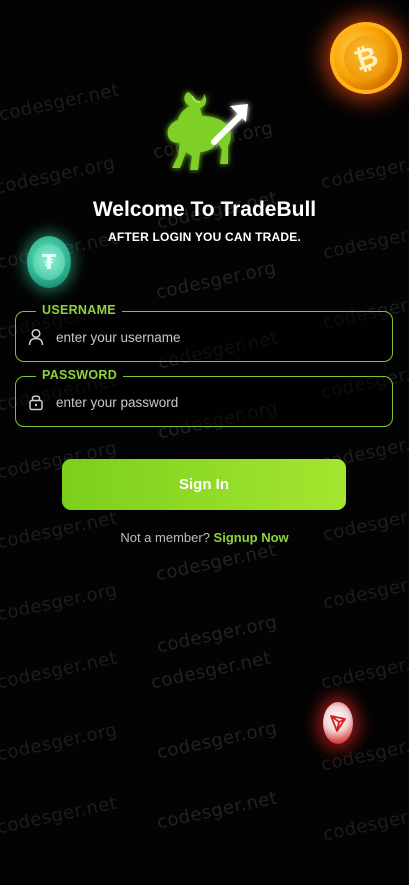  I want to click on tradebull-logo-icon, so click(206, 131).